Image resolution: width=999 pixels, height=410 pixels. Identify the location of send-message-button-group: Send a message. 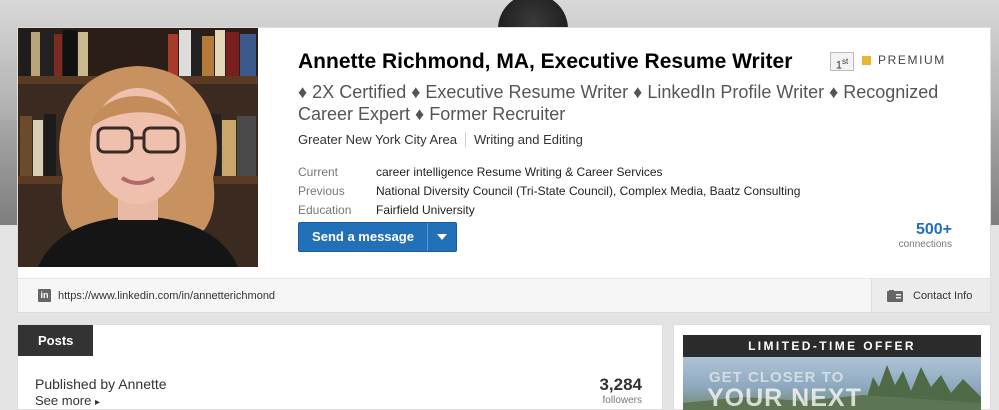
(377, 237).